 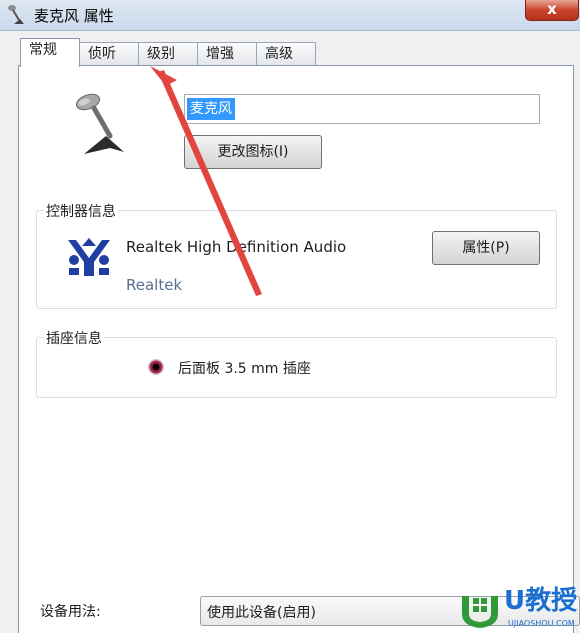 I want to click on jack-color-icon, so click(x=156, y=367).